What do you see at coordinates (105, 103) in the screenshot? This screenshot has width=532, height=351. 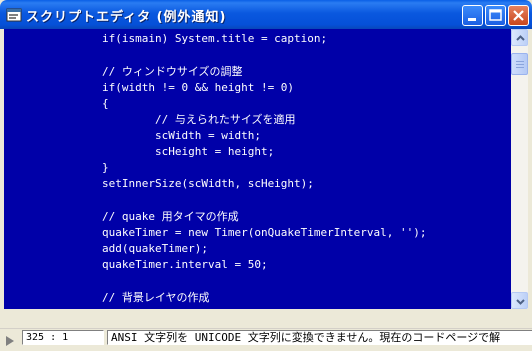 I see `code-line: {` at bounding box center [105, 103].